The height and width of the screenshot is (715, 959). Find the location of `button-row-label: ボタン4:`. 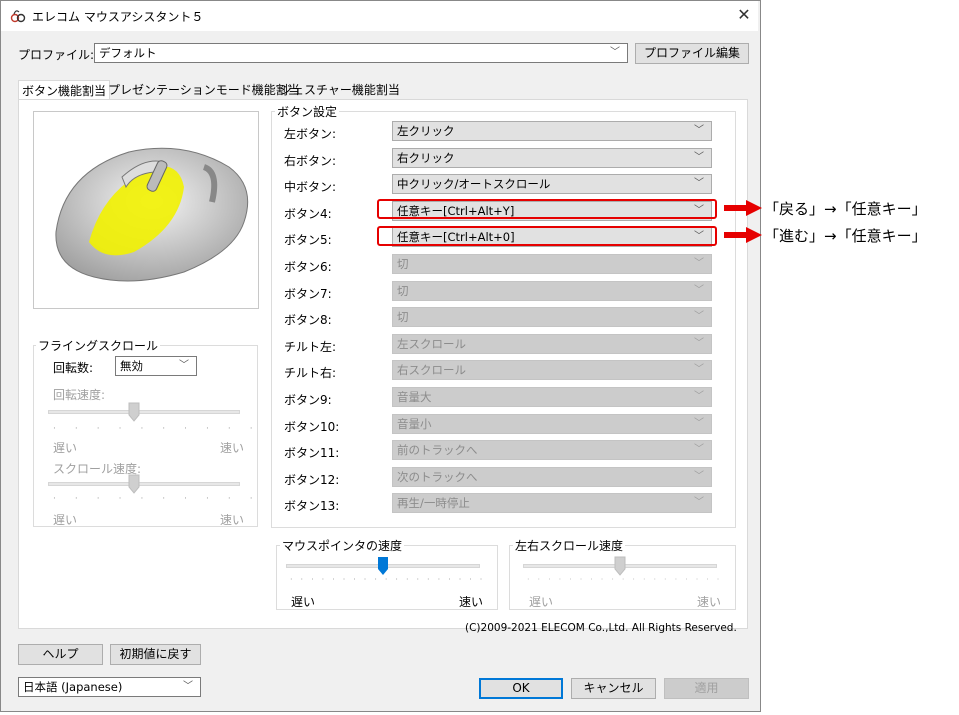

button-row-label: ボタン4: is located at coordinates (308, 214).